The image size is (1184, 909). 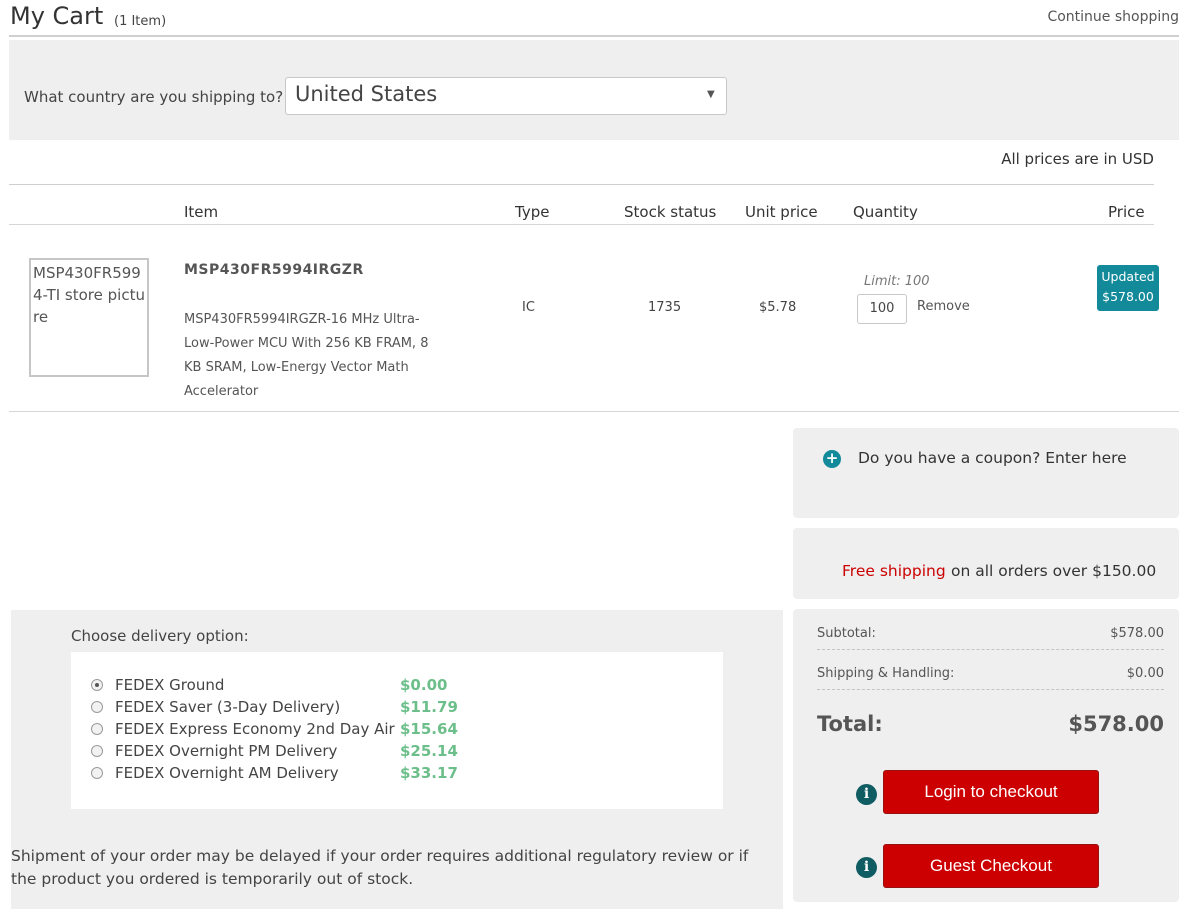 I want to click on stock-status: 1735, so click(x=665, y=307).